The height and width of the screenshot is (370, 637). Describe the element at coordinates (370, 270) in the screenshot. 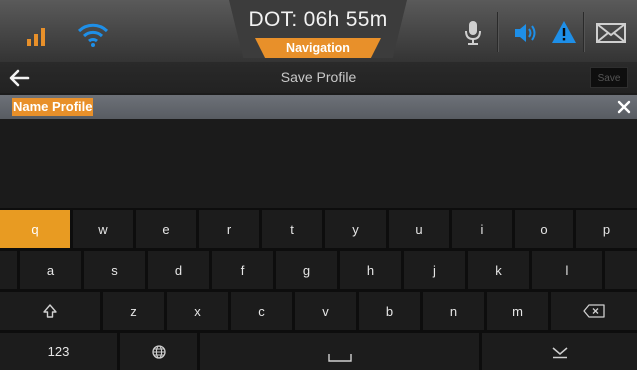

I see `key-h: h` at that location.